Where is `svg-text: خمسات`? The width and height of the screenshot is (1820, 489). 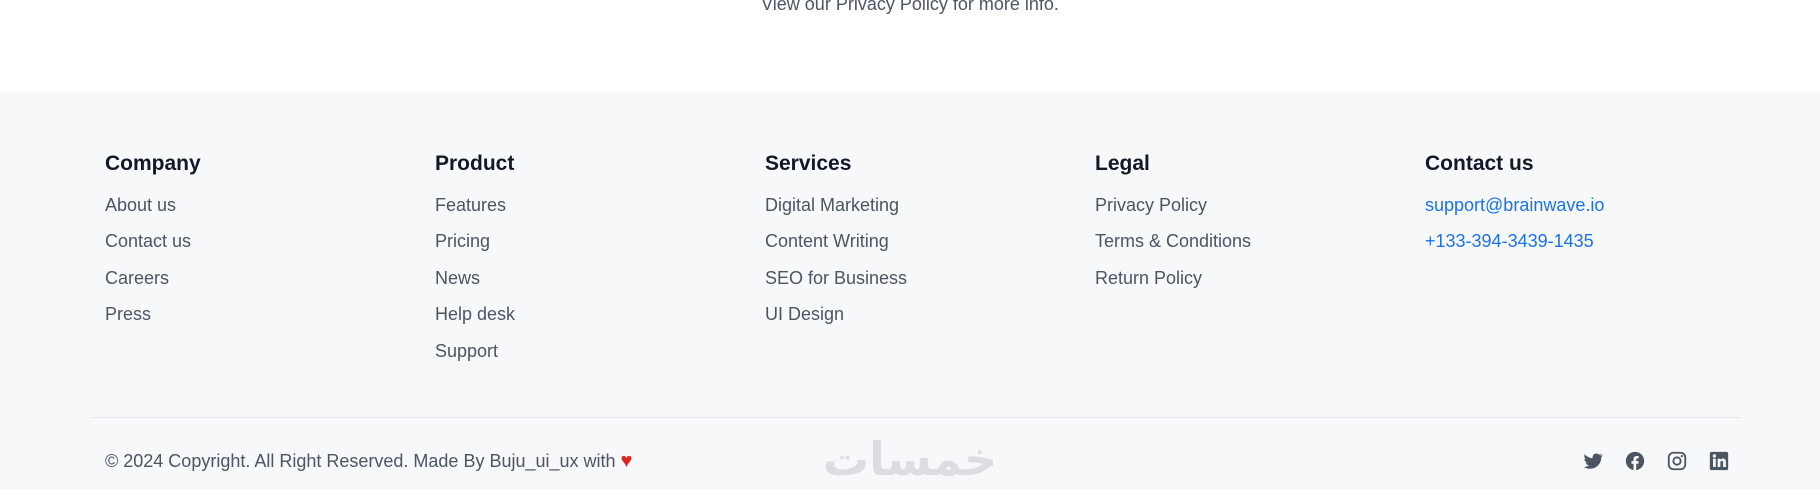 svg-text: خمسات is located at coordinates (910, 459).